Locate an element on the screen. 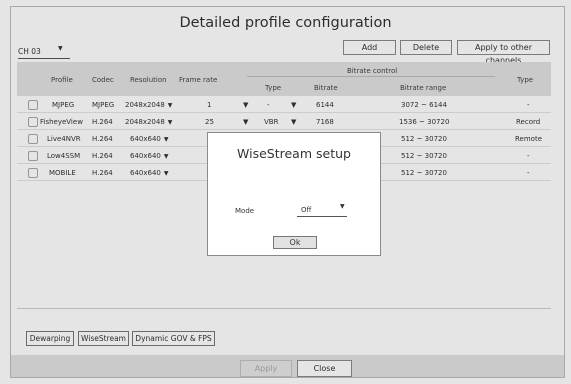 This screenshot has width=571, height=384. ok-button: Ok is located at coordinates (295, 242).